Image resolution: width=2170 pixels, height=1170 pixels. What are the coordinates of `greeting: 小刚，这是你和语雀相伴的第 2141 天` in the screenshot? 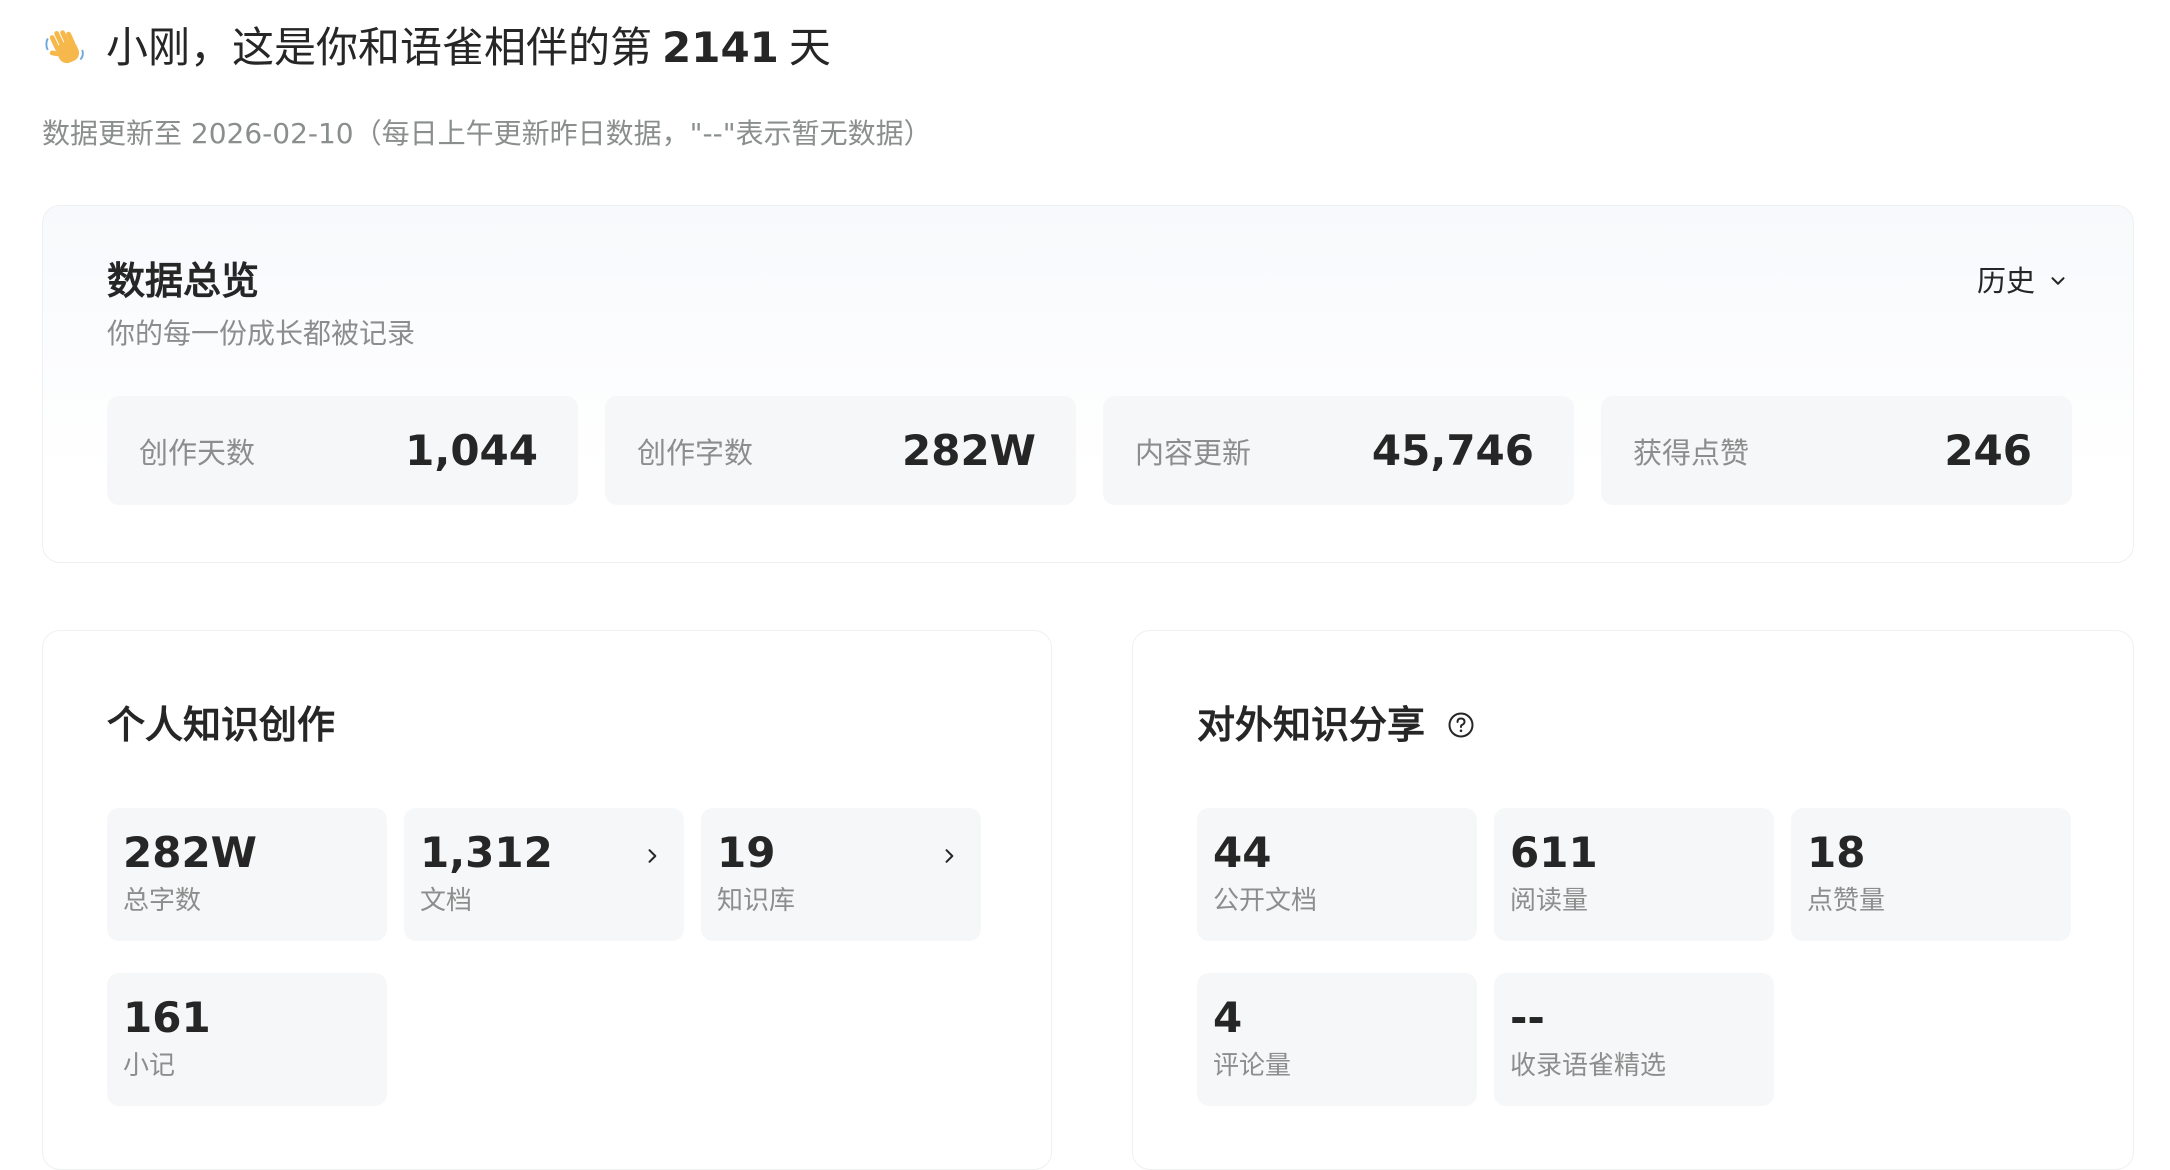 It's located at (1085, 48).